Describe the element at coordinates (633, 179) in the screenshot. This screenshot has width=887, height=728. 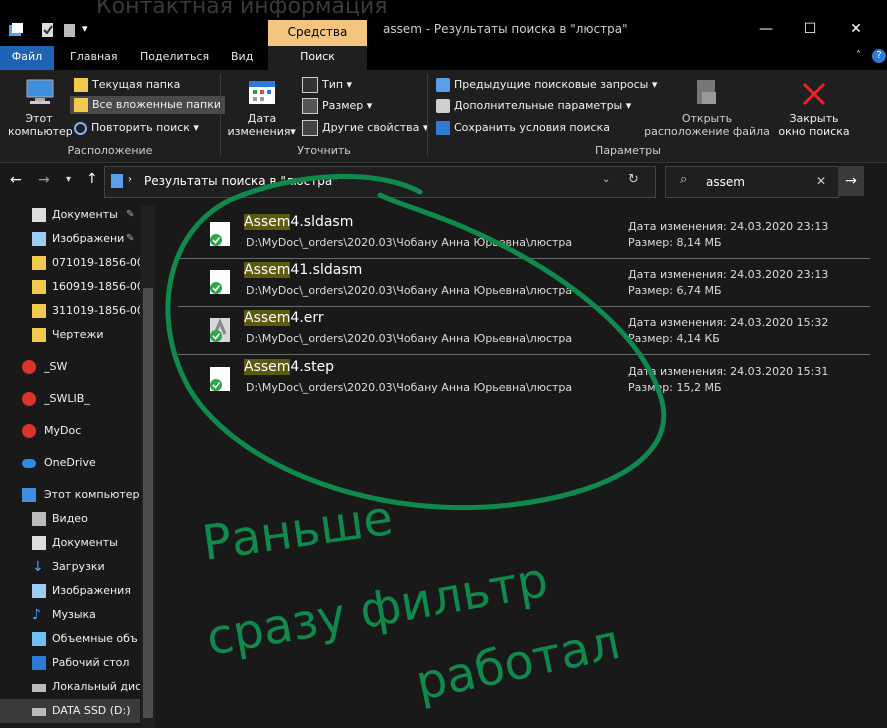
I see `refresh-icon: ↻` at that location.